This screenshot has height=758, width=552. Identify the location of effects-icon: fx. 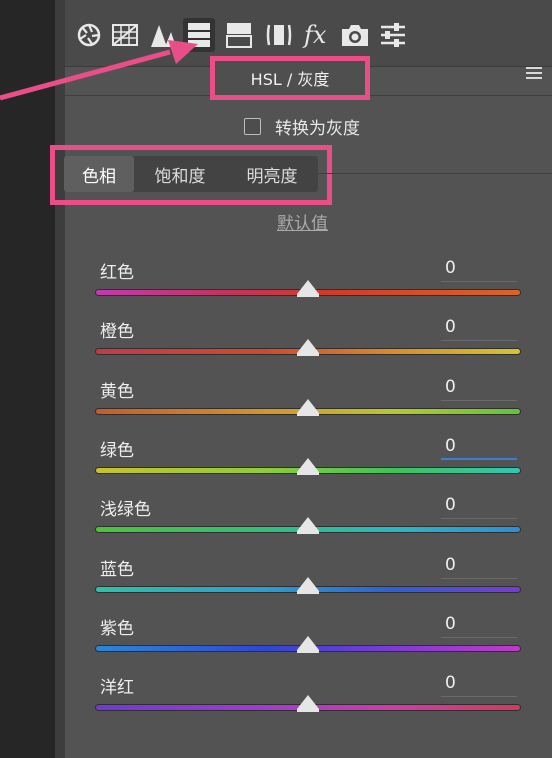
(317, 35).